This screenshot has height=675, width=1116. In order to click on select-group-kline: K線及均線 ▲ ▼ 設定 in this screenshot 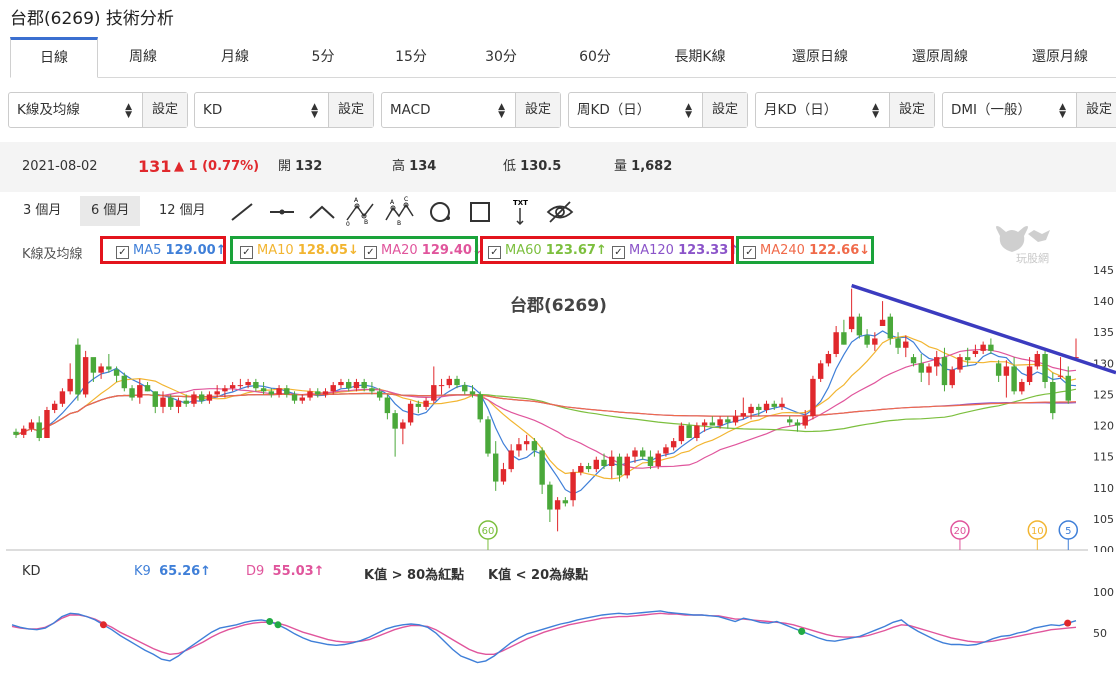, I will do `click(98, 110)`.